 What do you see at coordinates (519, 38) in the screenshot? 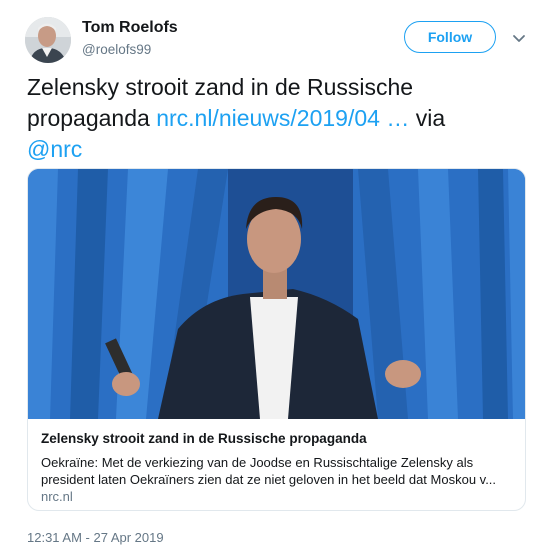
I see `chevron-down-icon` at bounding box center [519, 38].